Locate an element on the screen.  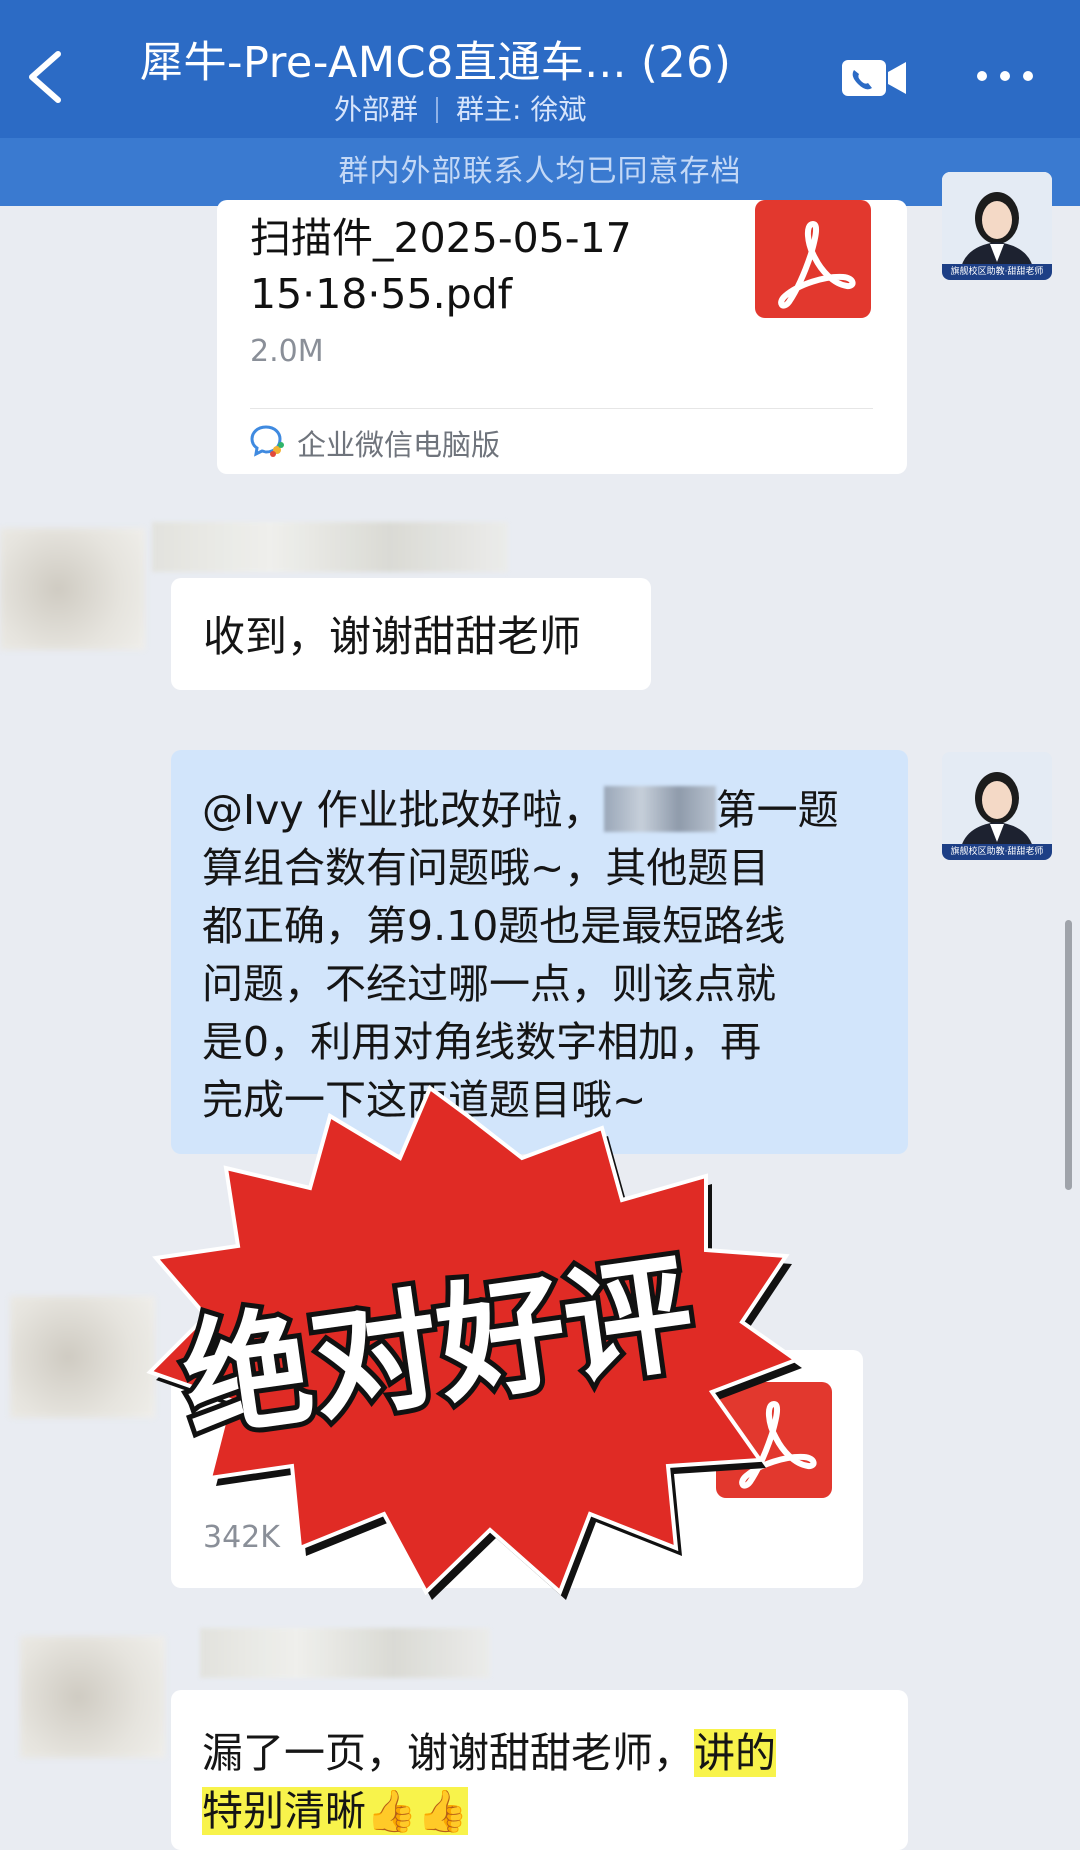
file-name-line2: 15·18·55.pdf is located at coordinates (381, 294).